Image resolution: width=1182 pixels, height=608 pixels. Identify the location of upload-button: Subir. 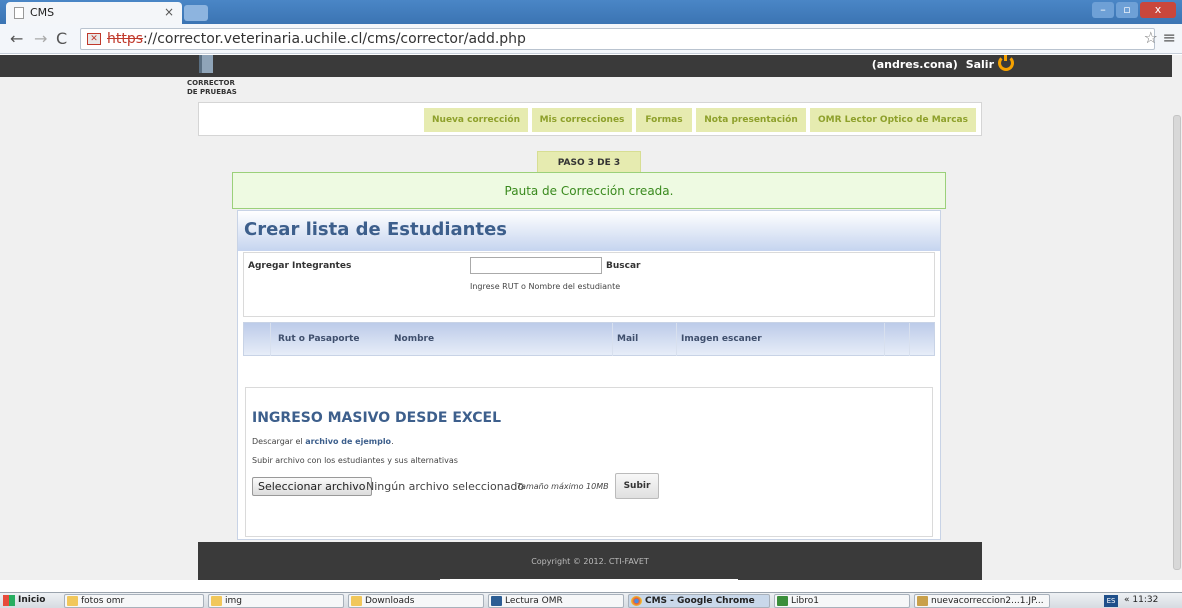
(637, 486).